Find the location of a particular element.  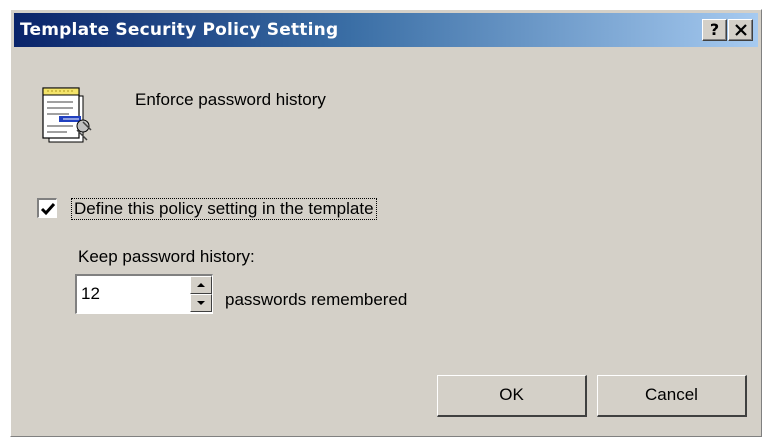

stepper-buttons is located at coordinates (201, 294).